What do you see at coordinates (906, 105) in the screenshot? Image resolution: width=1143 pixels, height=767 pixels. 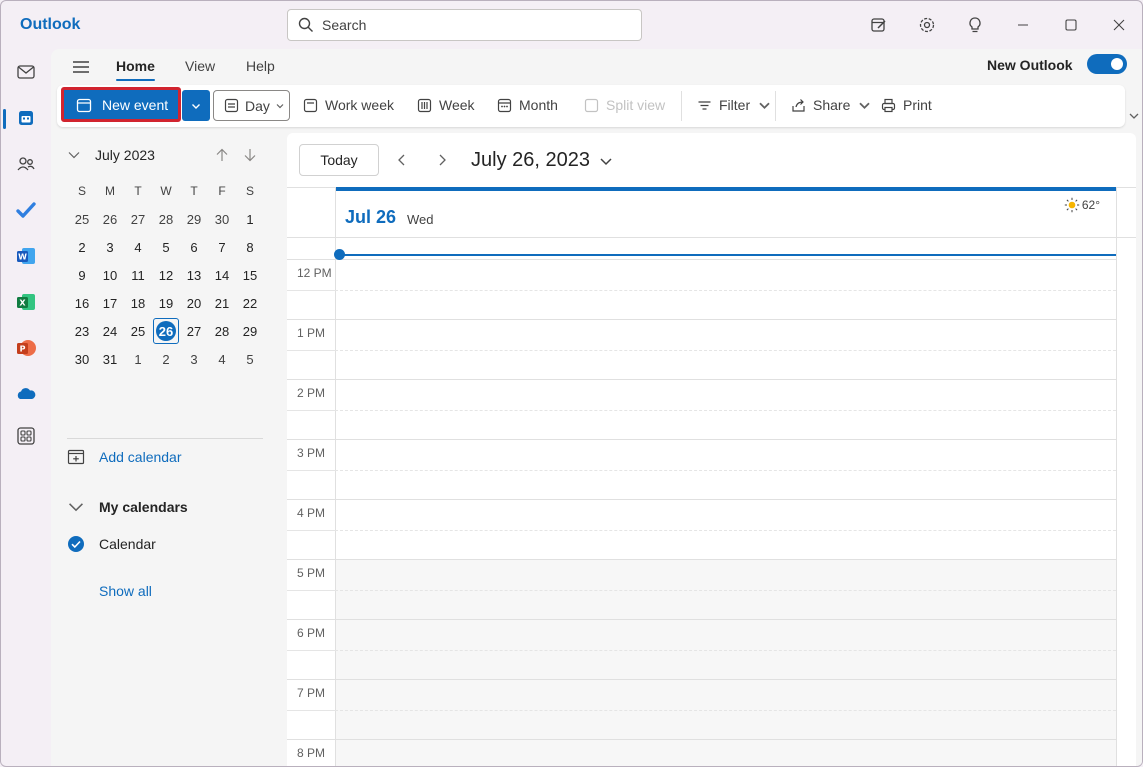 I see `print-button: Print` at bounding box center [906, 105].